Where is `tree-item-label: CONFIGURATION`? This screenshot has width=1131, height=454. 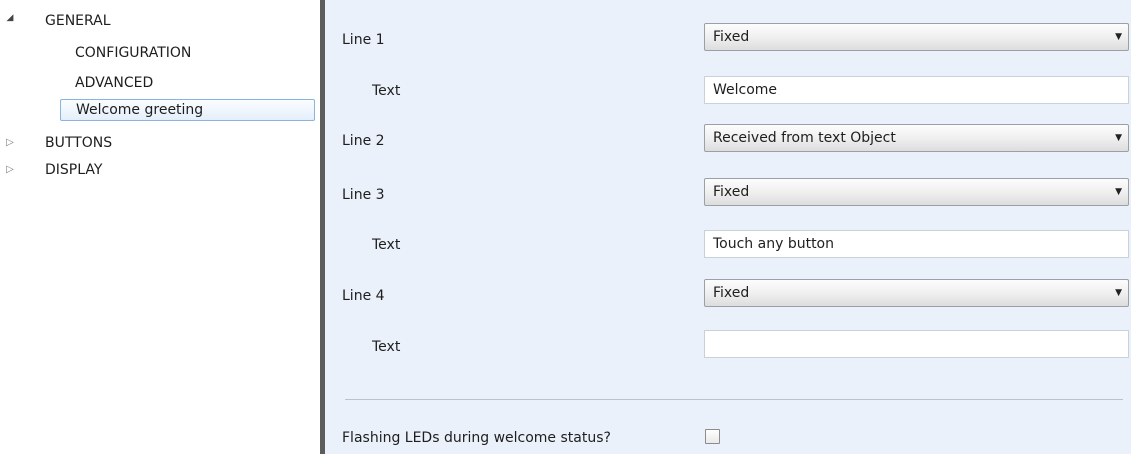 tree-item-label: CONFIGURATION is located at coordinates (133, 53).